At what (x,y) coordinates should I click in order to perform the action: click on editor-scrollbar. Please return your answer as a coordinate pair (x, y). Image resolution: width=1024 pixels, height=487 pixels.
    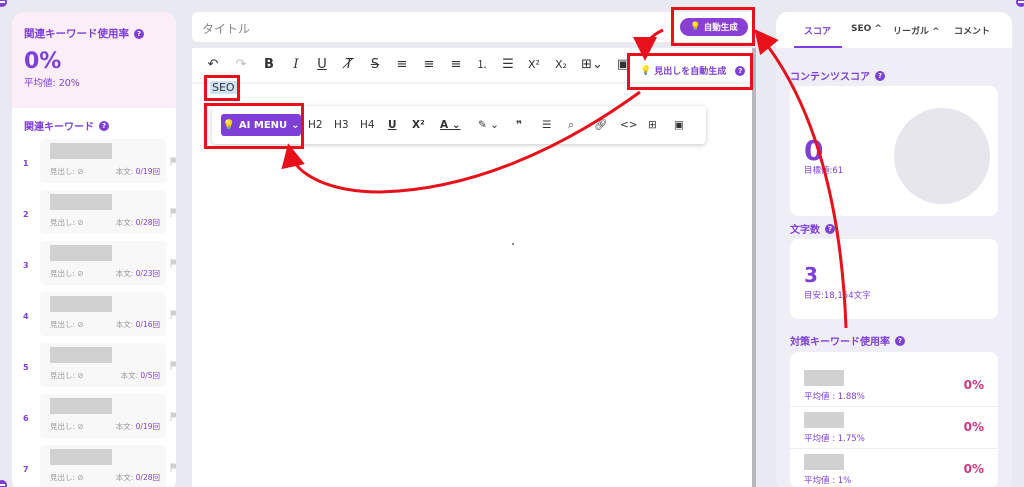
    Looking at the image, I should click on (754, 267).